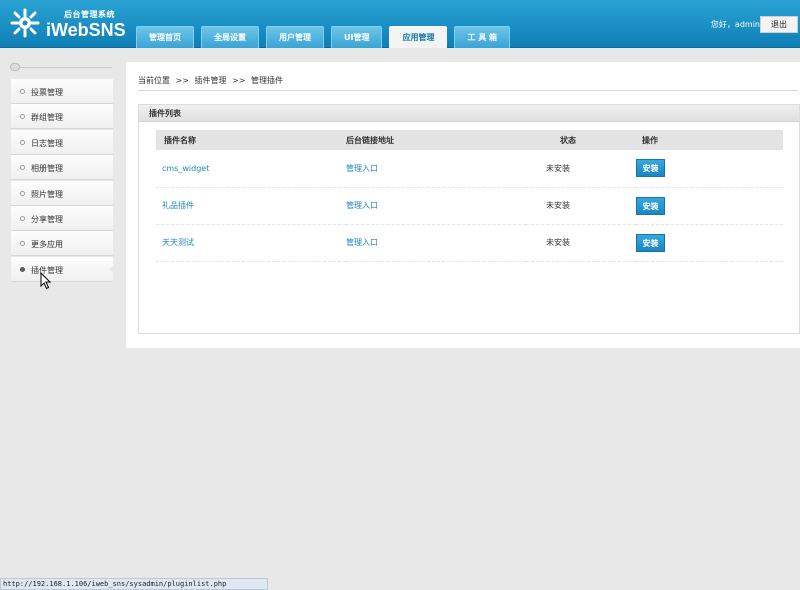 This screenshot has width=800, height=590. I want to click on tab-ui-management: UI管理, so click(357, 37).